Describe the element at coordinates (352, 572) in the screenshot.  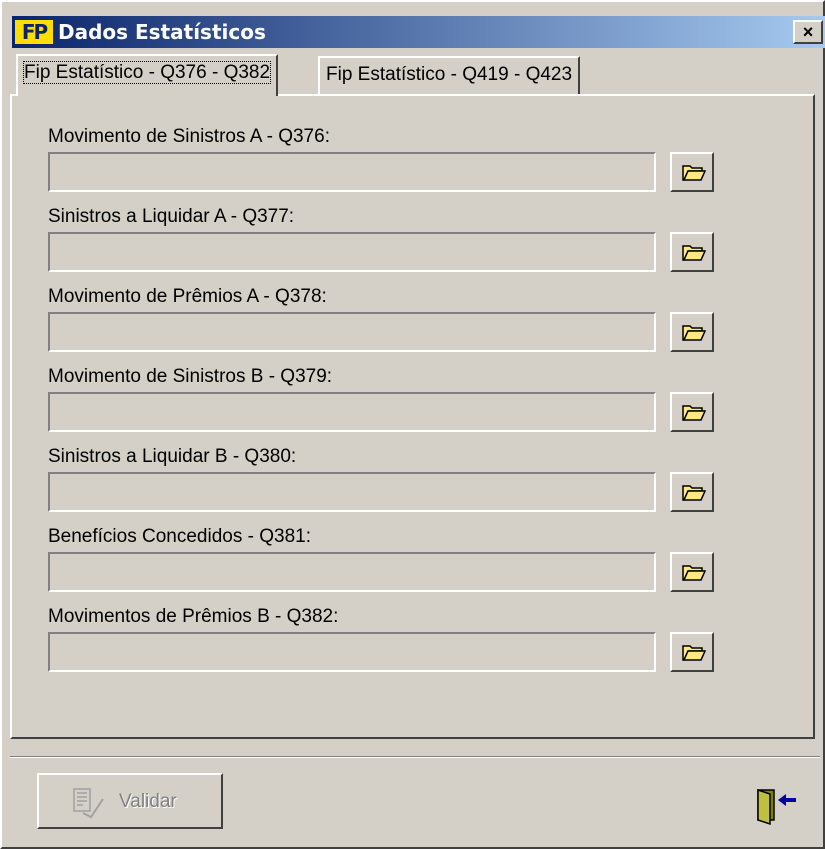
I see `path-input-q381` at that location.